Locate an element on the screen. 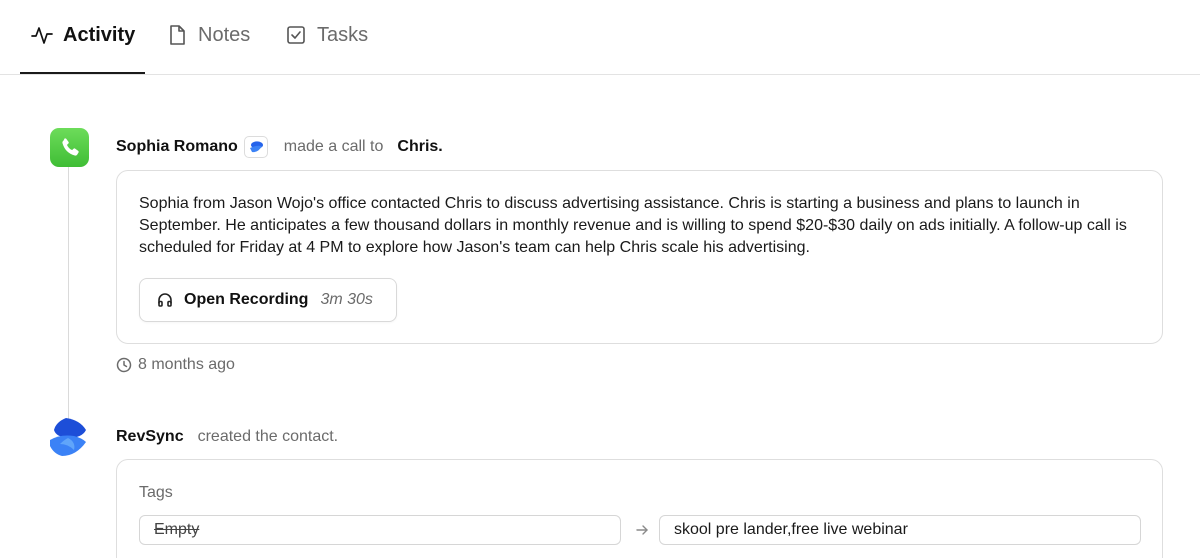 Image resolution: width=1200 pixels, height=558 pixels. tab-tasks: Tasks is located at coordinates (326, 35).